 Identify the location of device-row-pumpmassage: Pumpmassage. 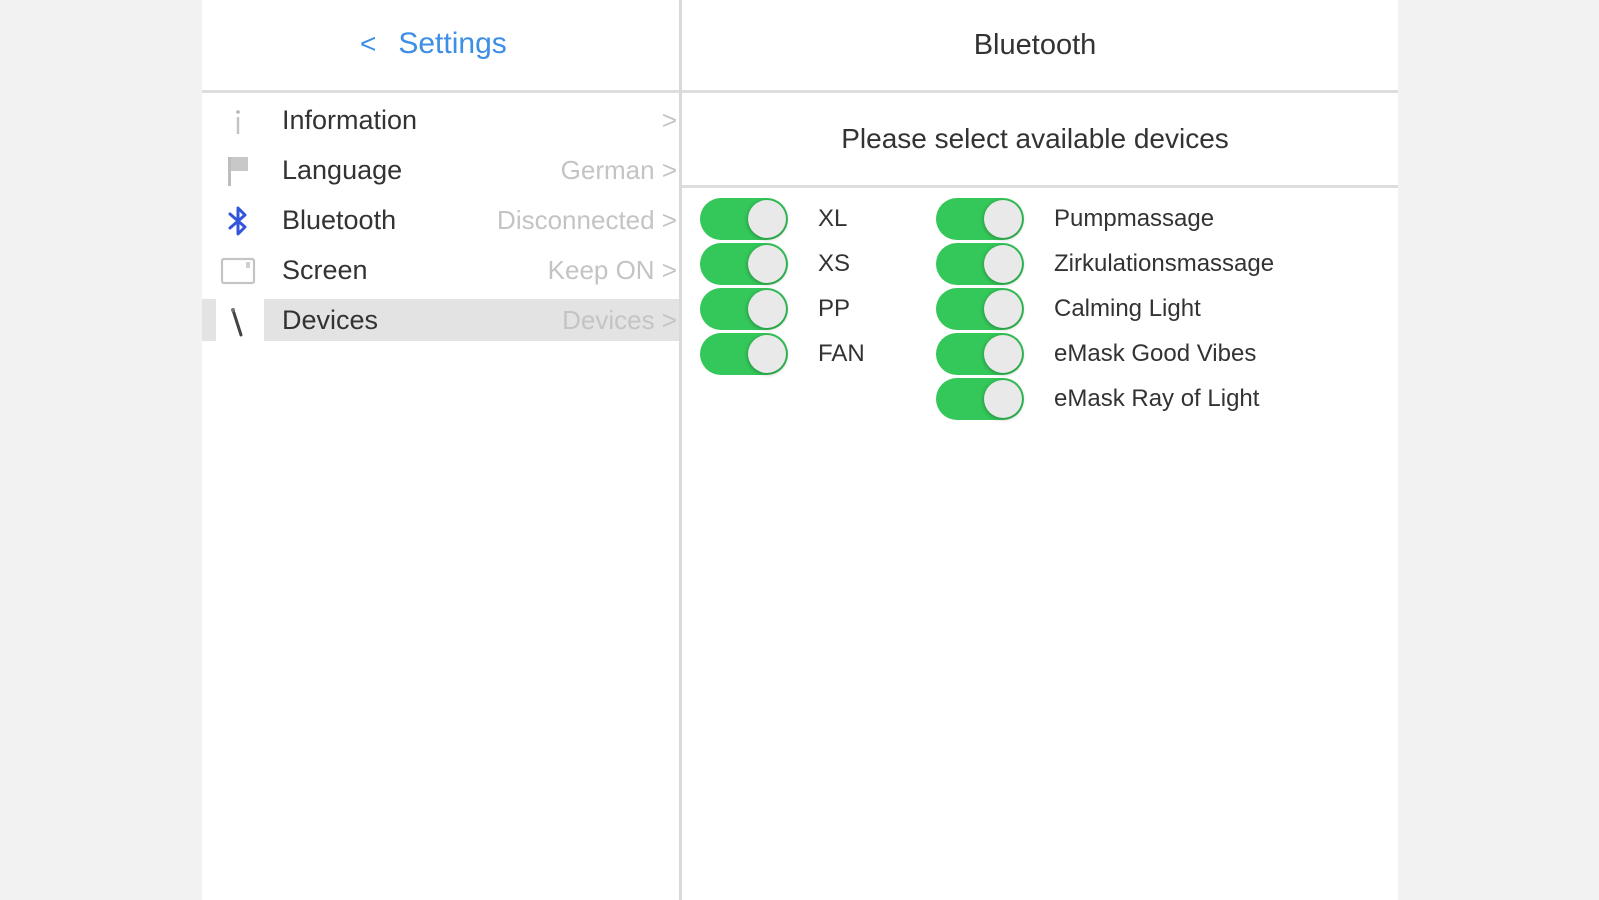
(1075, 219).